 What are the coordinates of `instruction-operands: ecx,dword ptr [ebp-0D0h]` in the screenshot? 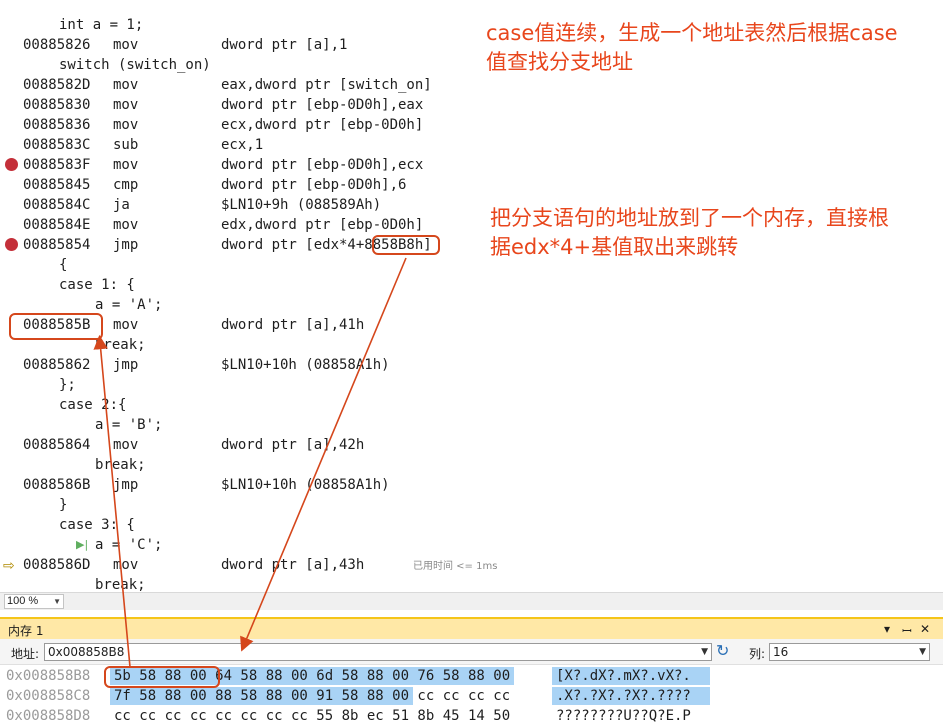 It's located at (322, 125).